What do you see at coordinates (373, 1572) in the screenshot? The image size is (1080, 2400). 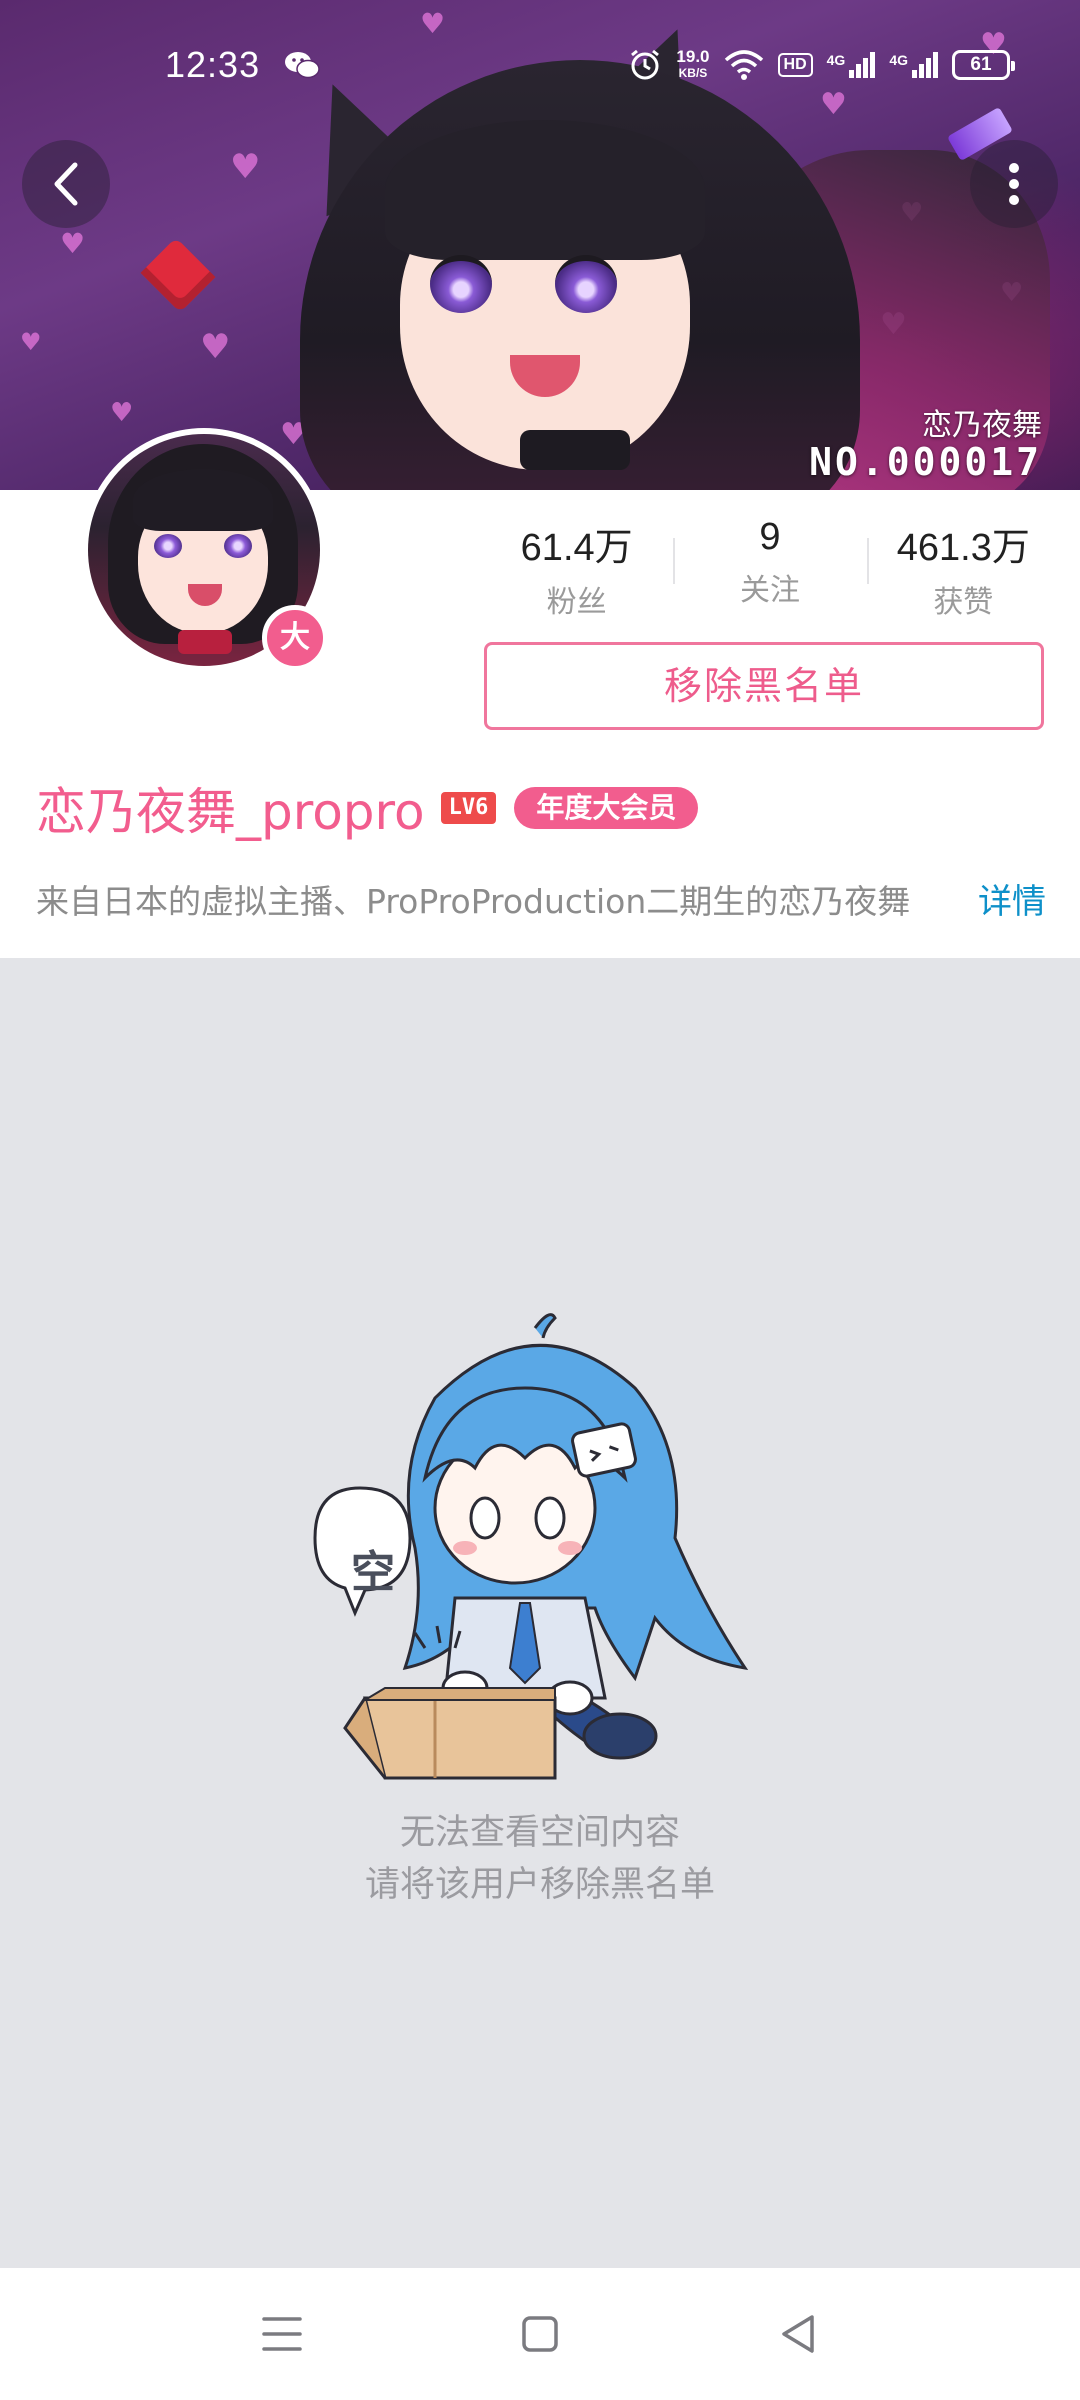 I see `speech-bubble-text: 空` at bounding box center [373, 1572].